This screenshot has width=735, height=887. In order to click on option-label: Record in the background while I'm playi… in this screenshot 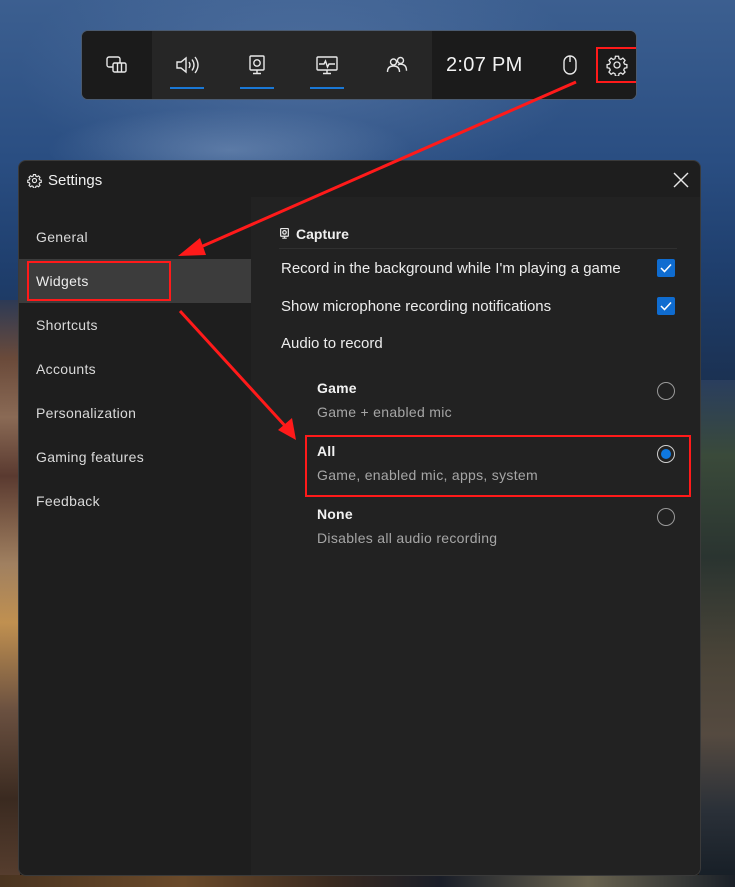, I will do `click(451, 268)`.